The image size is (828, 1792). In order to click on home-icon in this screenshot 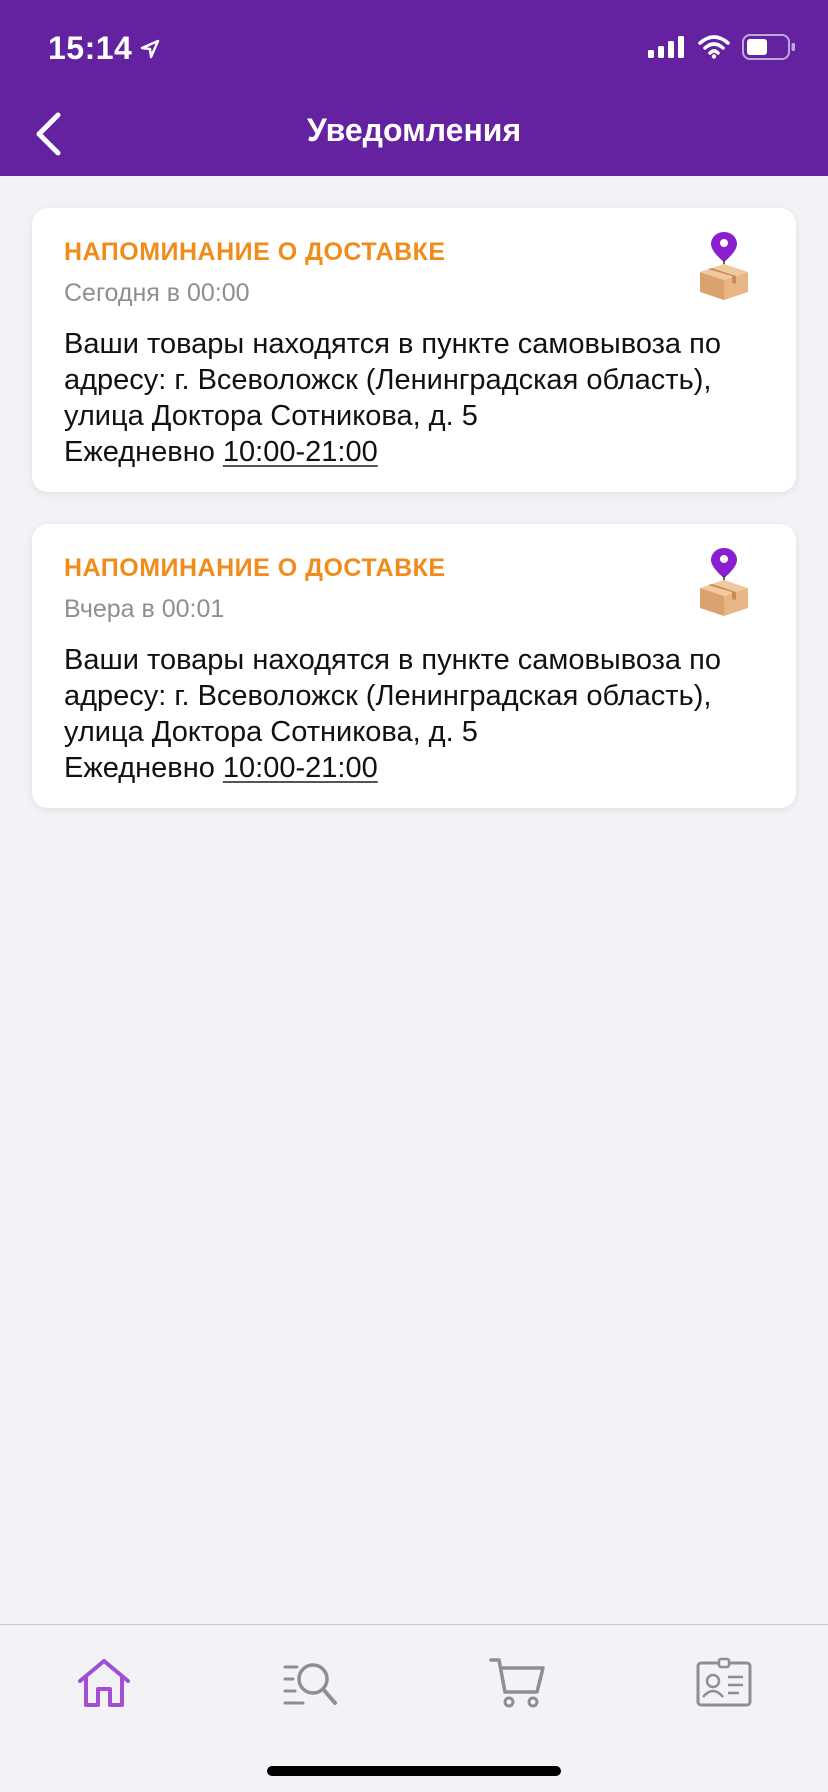, I will do `click(104, 1683)`.